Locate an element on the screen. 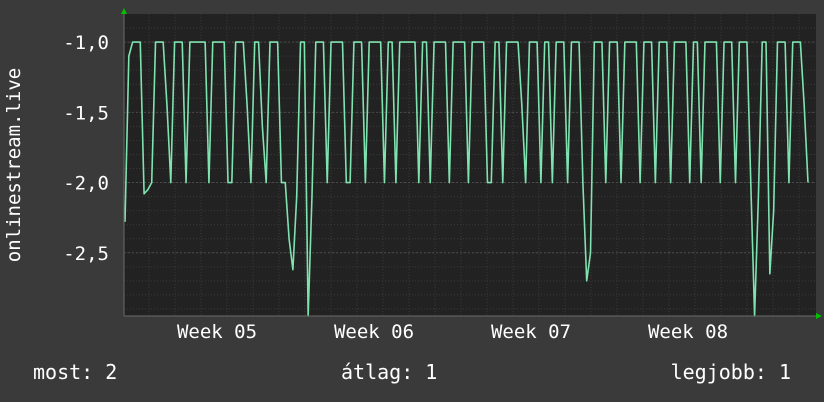 The image size is (824, 402). stats-row: most: 2 átlag: 1 legjobb: 1 is located at coordinates (412, 375).